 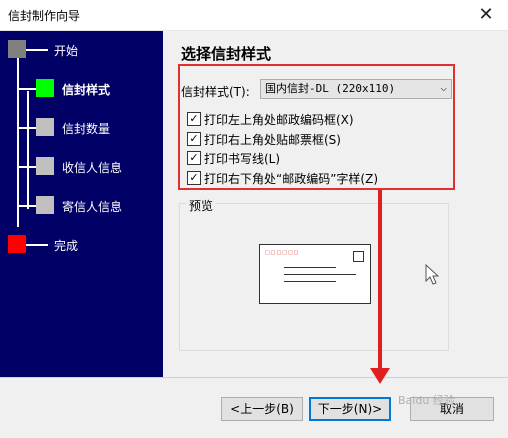 What do you see at coordinates (27, 128) in the screenshot?
I see `step-envelope-count-connector` at bounding box center [27, 128].